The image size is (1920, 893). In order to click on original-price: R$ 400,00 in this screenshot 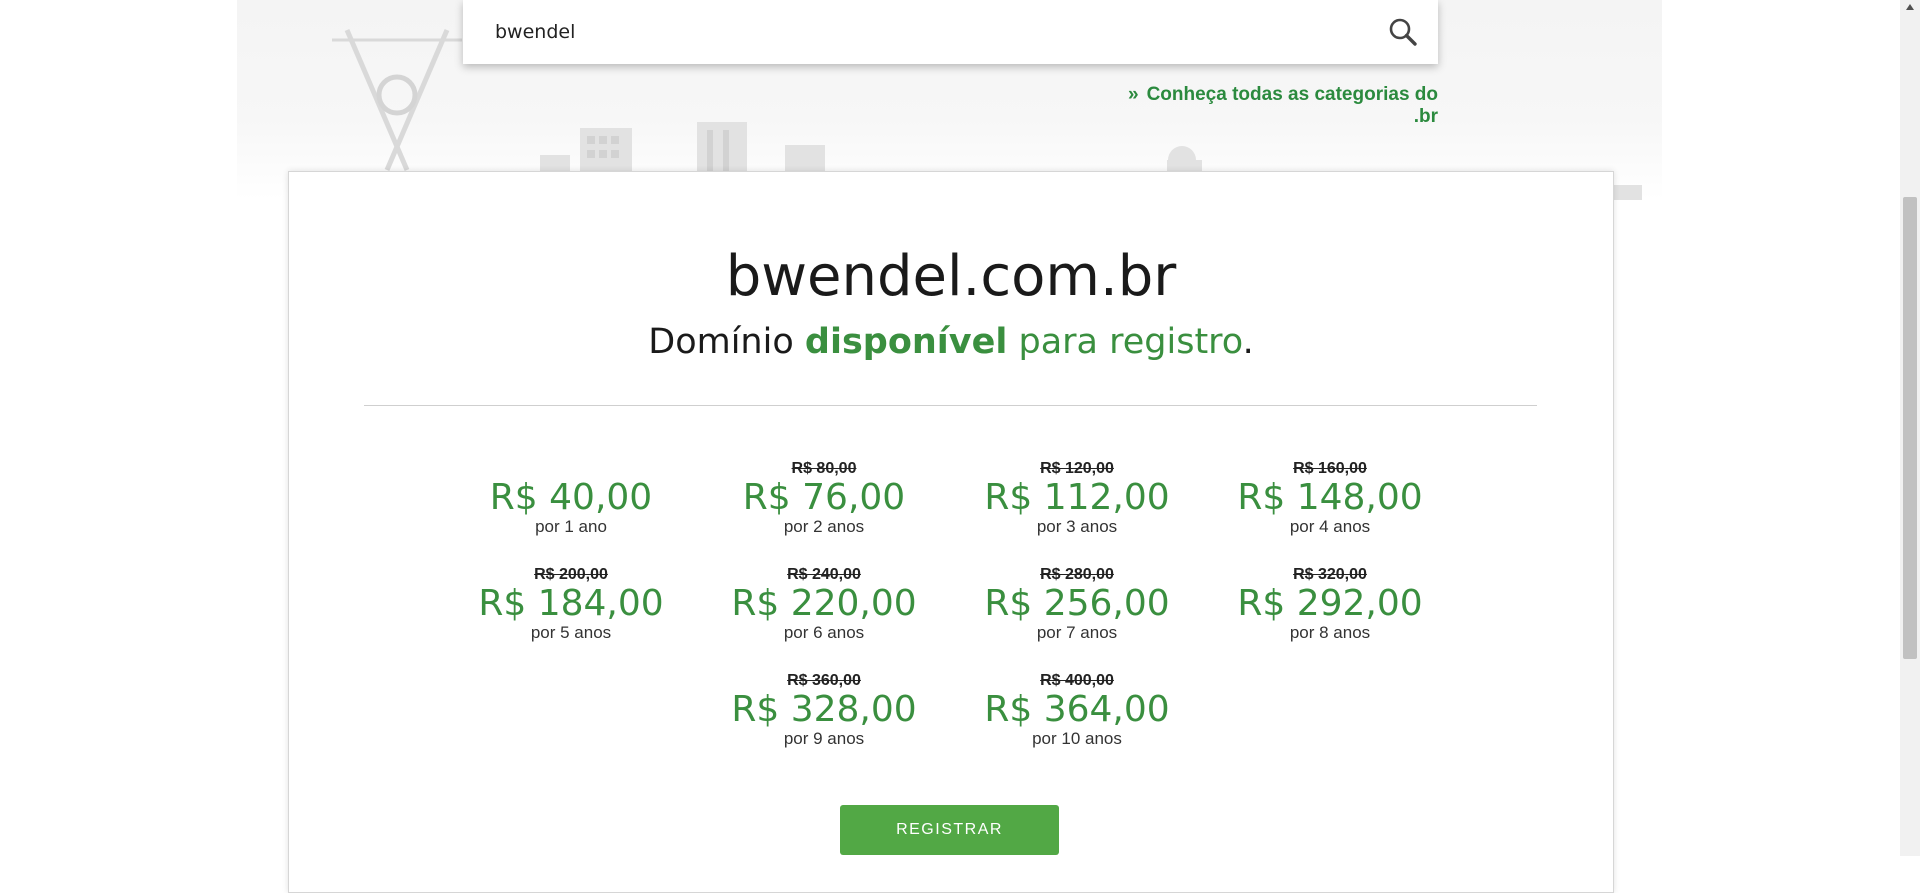, I will do `click(1077, 680)`.